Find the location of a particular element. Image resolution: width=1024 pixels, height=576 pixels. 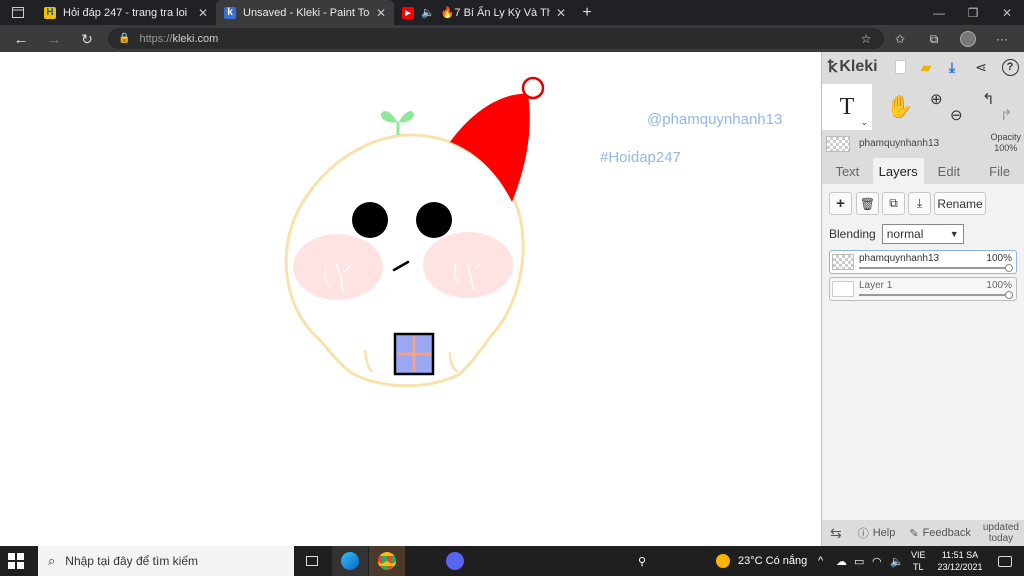

delete-layer-button: 🗑 is located at coordinates (867, 203).